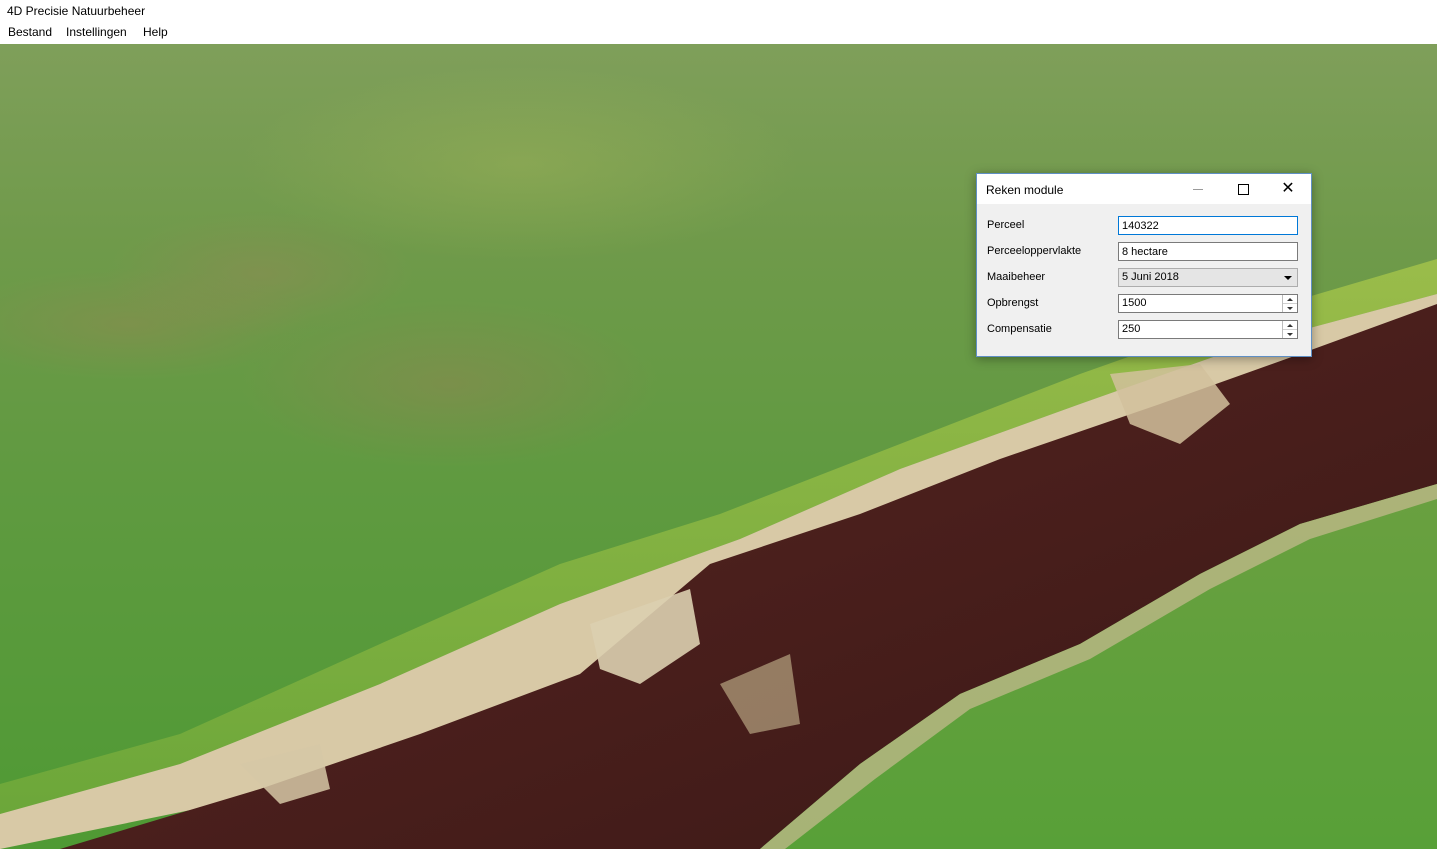 This screenshot has width=1437, height=849. What do you see at coordinates (1034, 251) in the screenshot?
I see `label-perceeloppervlakte: Perceeloppervlakte` at bounding box center [1034, 251].